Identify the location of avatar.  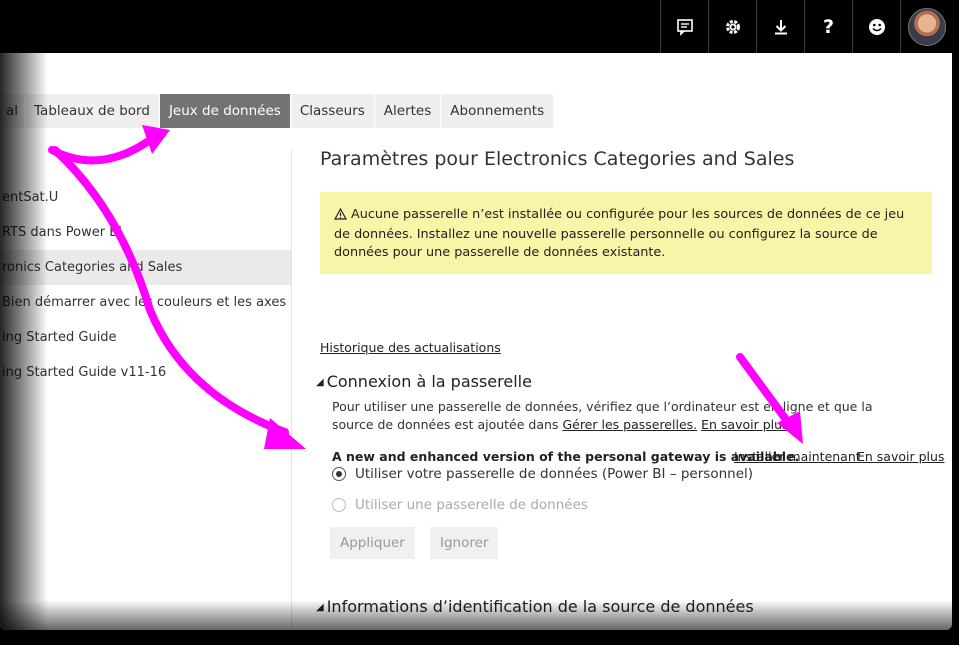
(927, 26).